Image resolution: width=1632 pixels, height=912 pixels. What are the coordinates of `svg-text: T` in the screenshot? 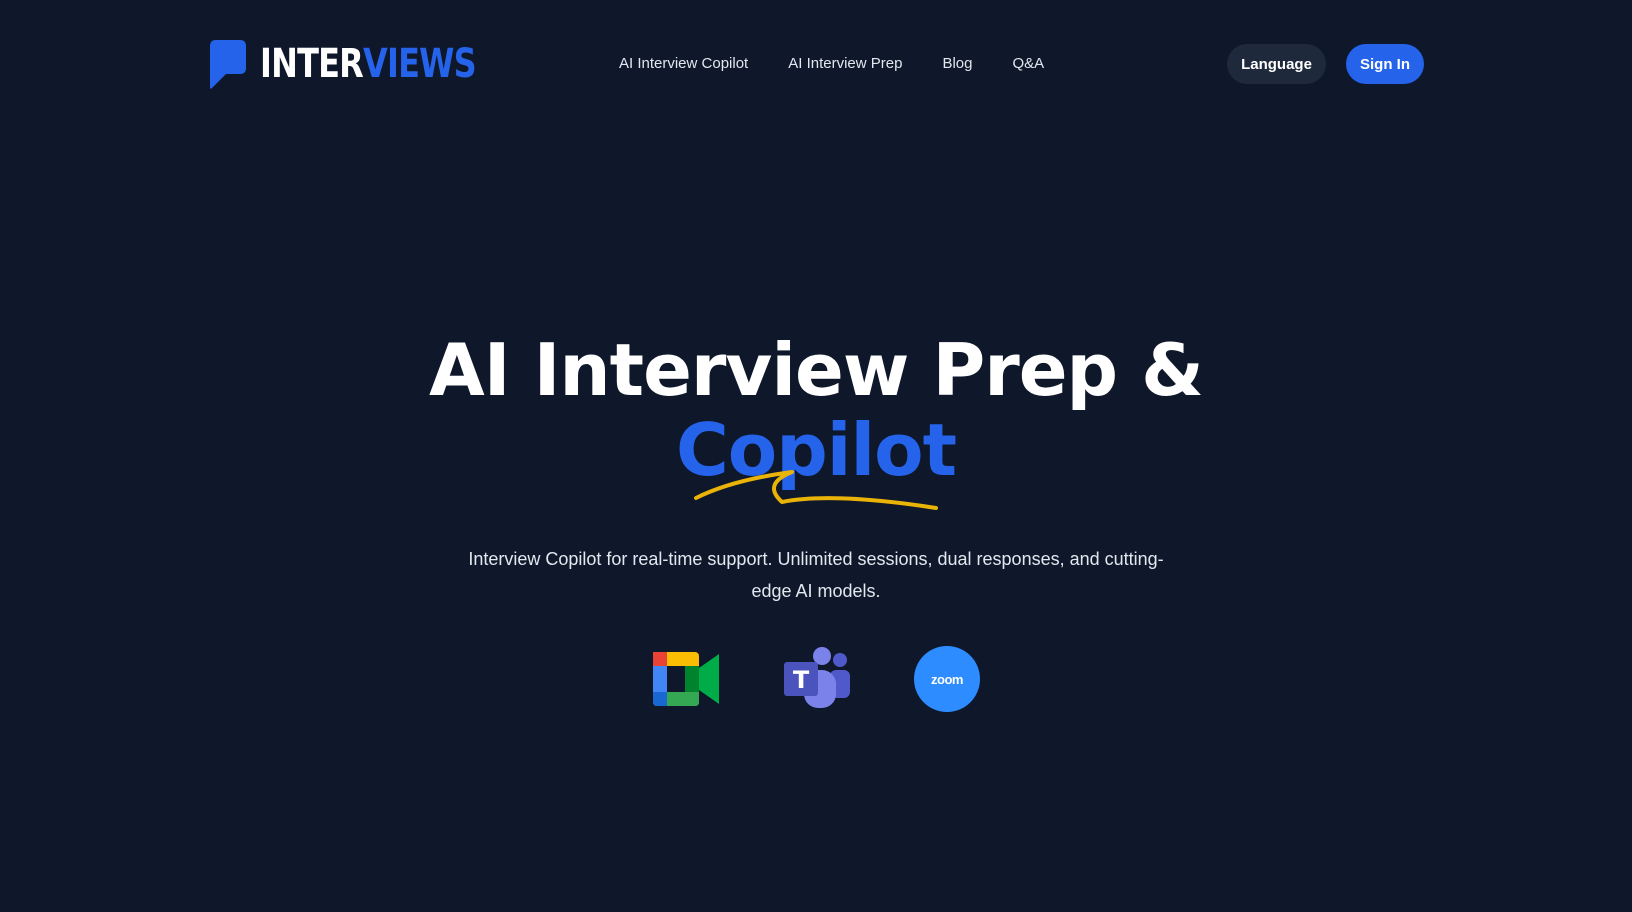 It's located at (801, 680).